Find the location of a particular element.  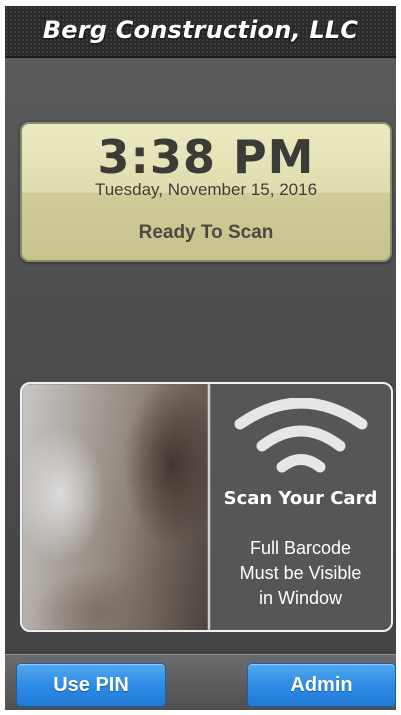

company-title: Berg Construction, LLC is located at coordinates (200, 30).